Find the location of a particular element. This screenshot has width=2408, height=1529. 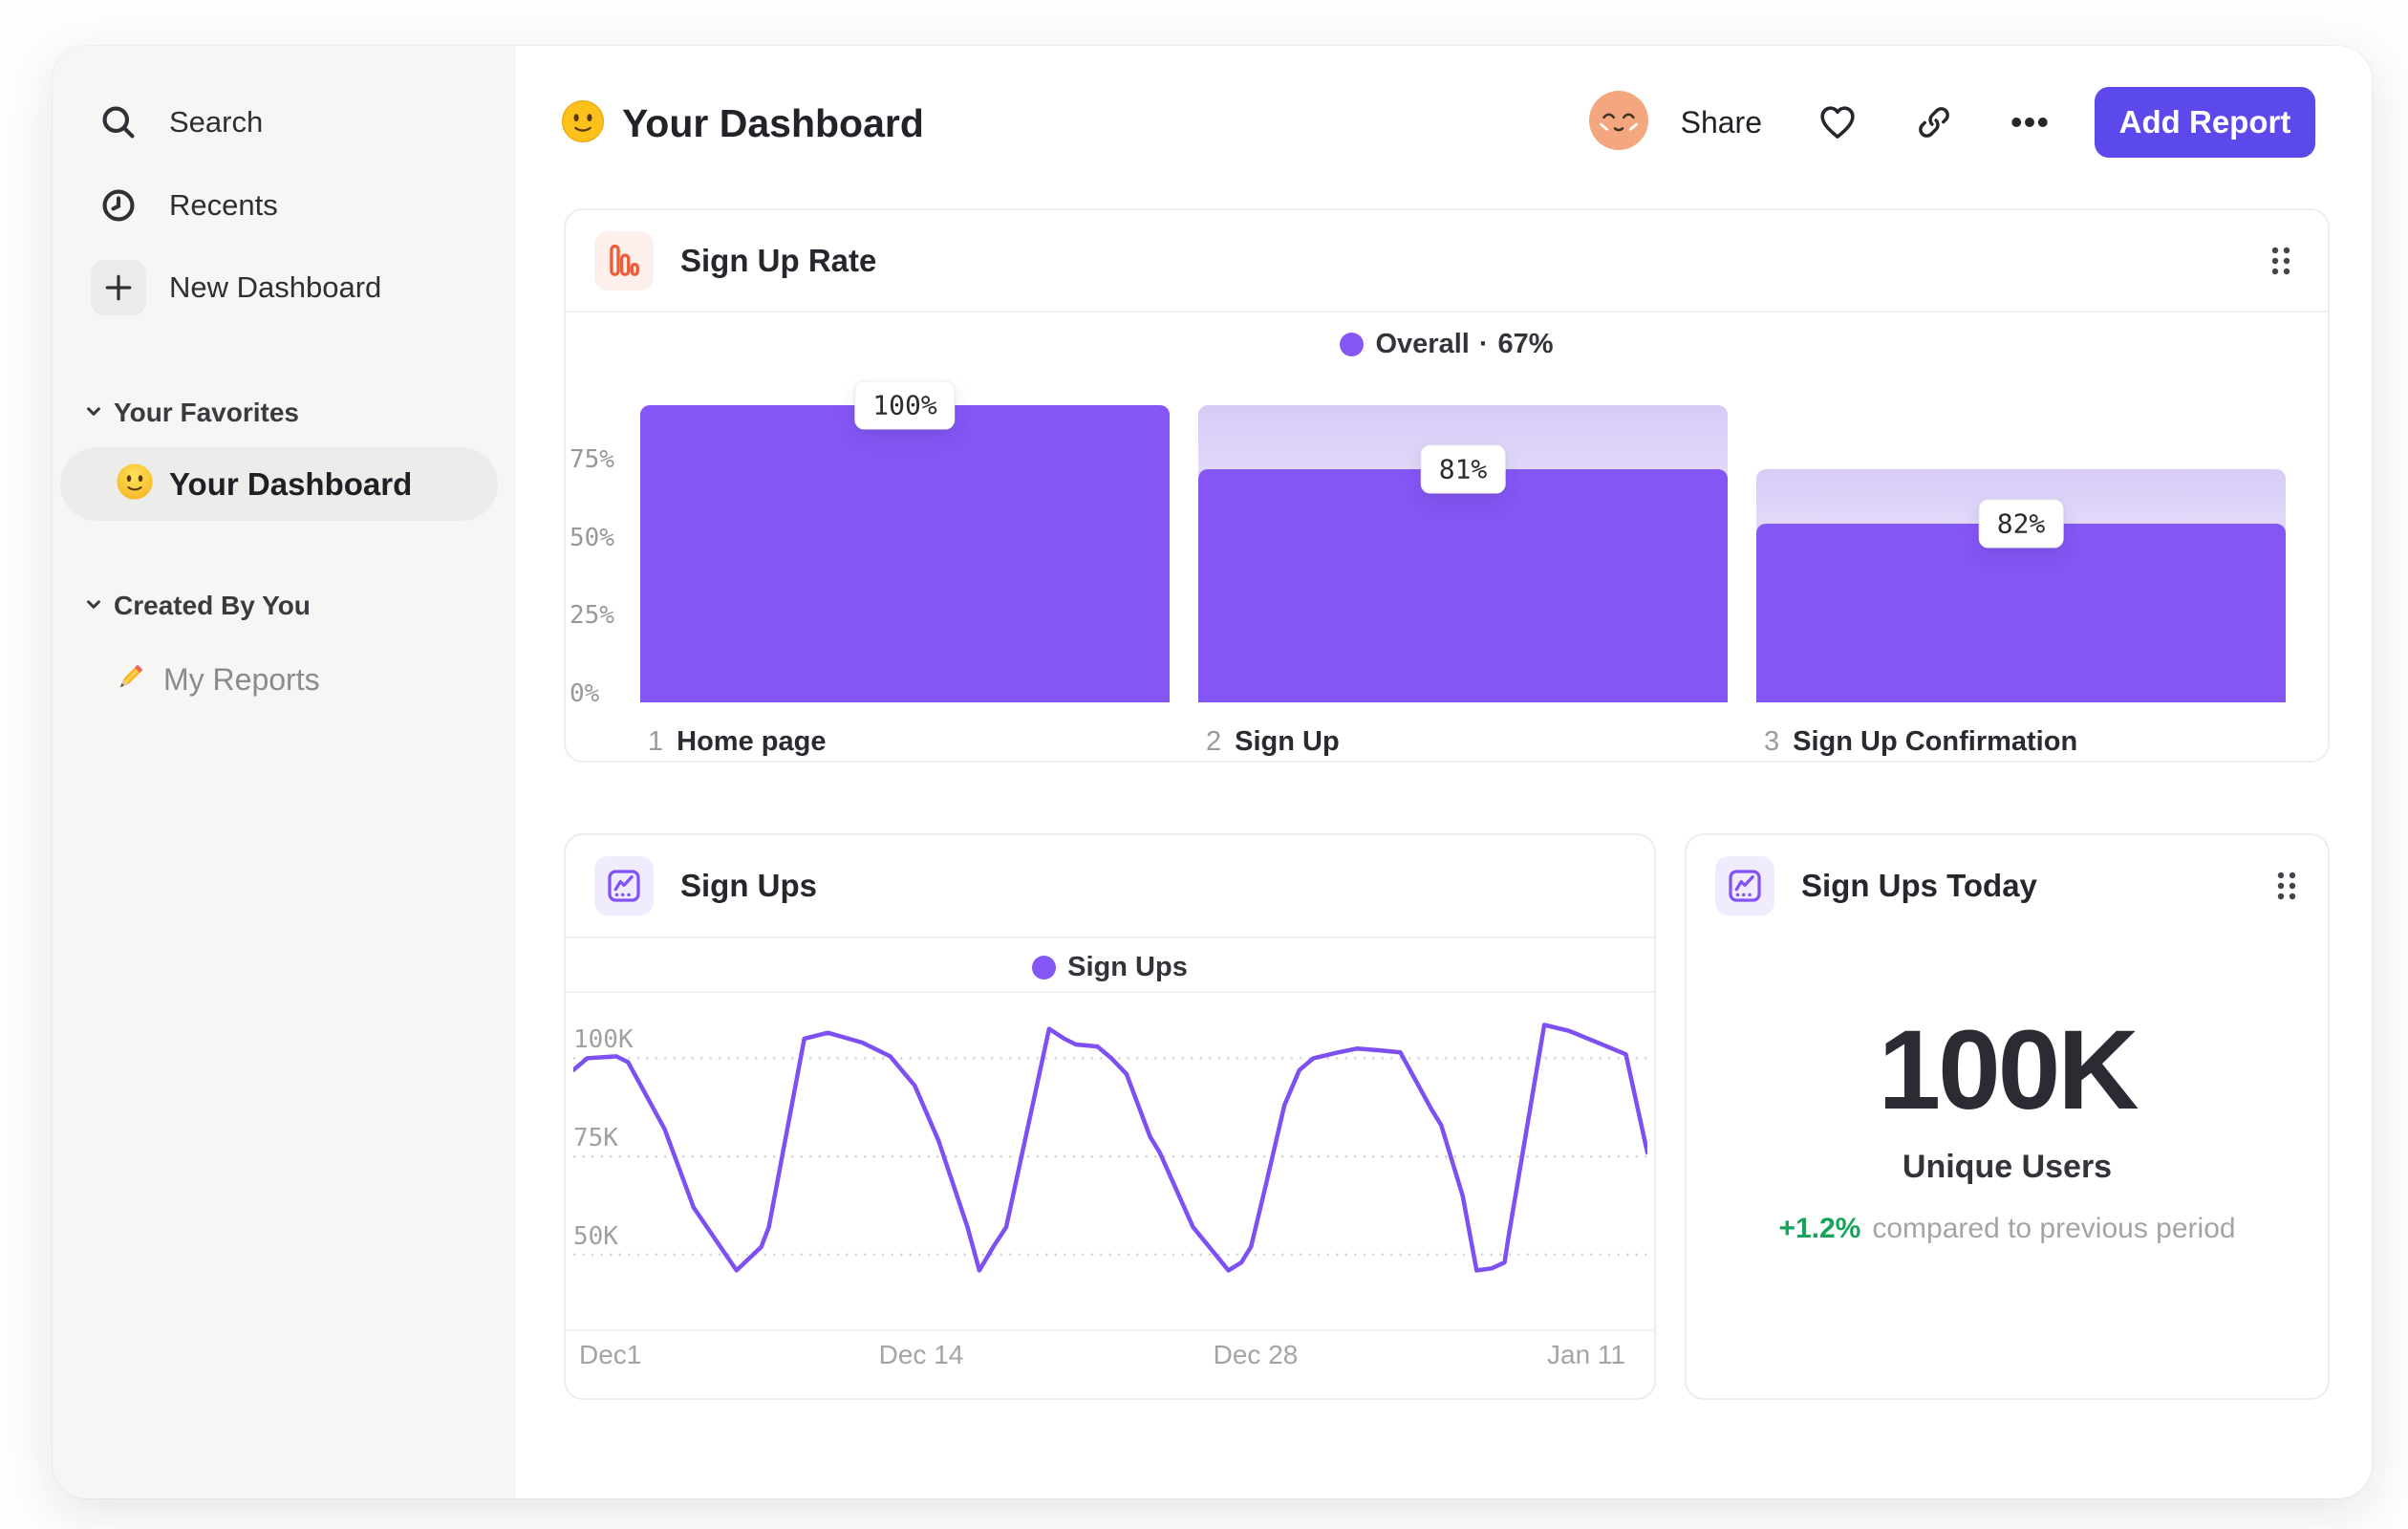

step-number: 1 is located at coordinates (656, 741).